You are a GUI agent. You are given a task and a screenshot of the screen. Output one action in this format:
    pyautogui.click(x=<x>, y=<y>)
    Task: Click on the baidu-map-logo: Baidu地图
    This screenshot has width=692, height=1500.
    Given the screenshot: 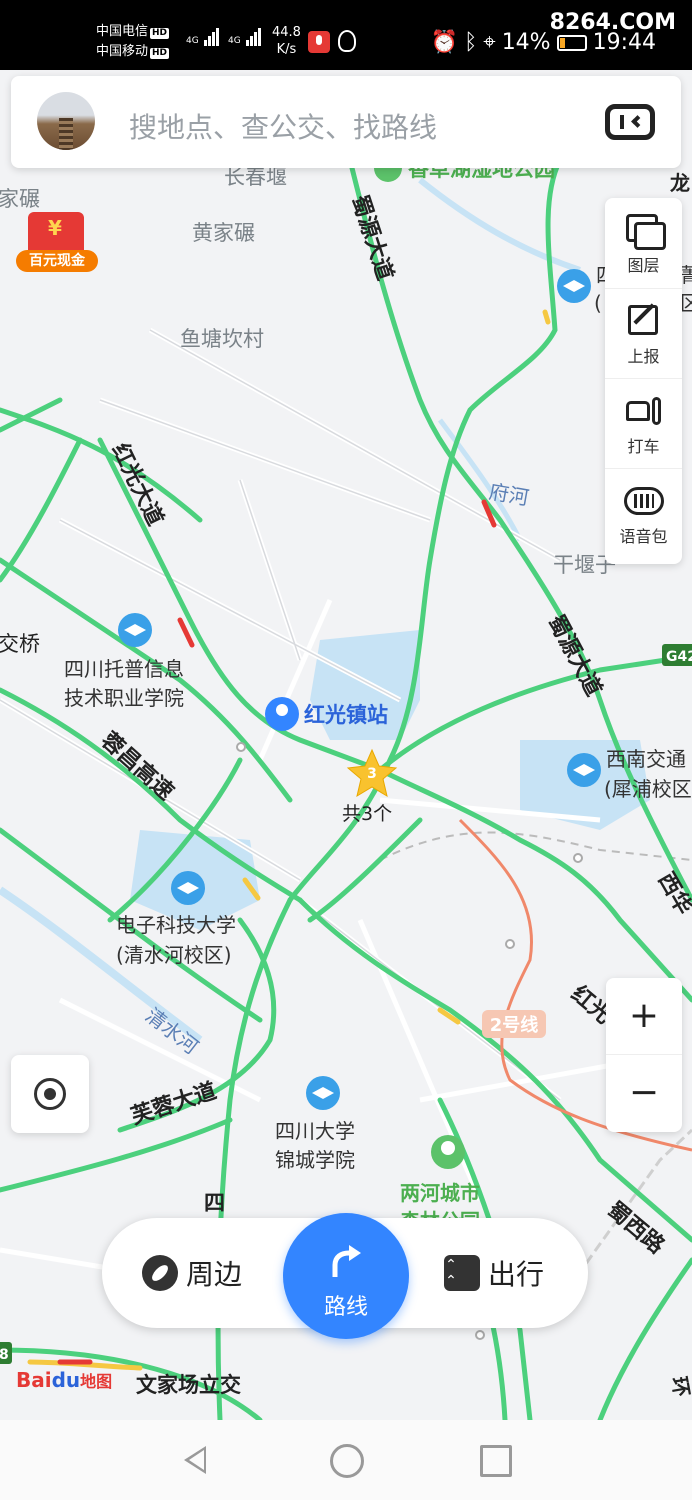 What is the action you would take?
    pyautogui.click(x=64, y=1380)
    